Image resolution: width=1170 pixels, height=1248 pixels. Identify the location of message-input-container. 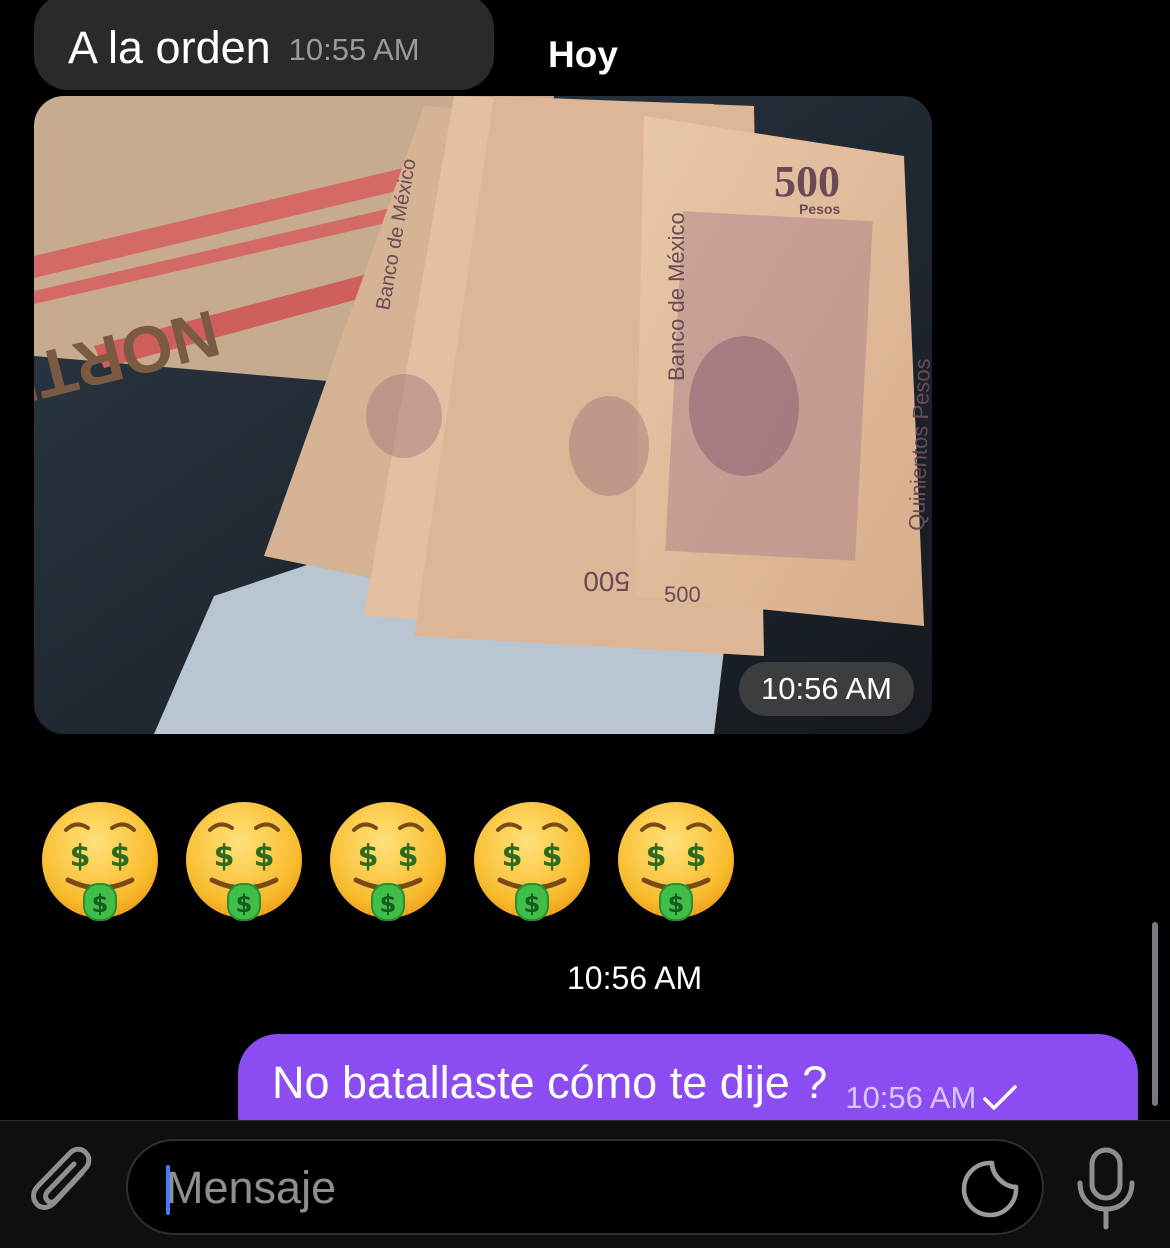
(585, 1187).